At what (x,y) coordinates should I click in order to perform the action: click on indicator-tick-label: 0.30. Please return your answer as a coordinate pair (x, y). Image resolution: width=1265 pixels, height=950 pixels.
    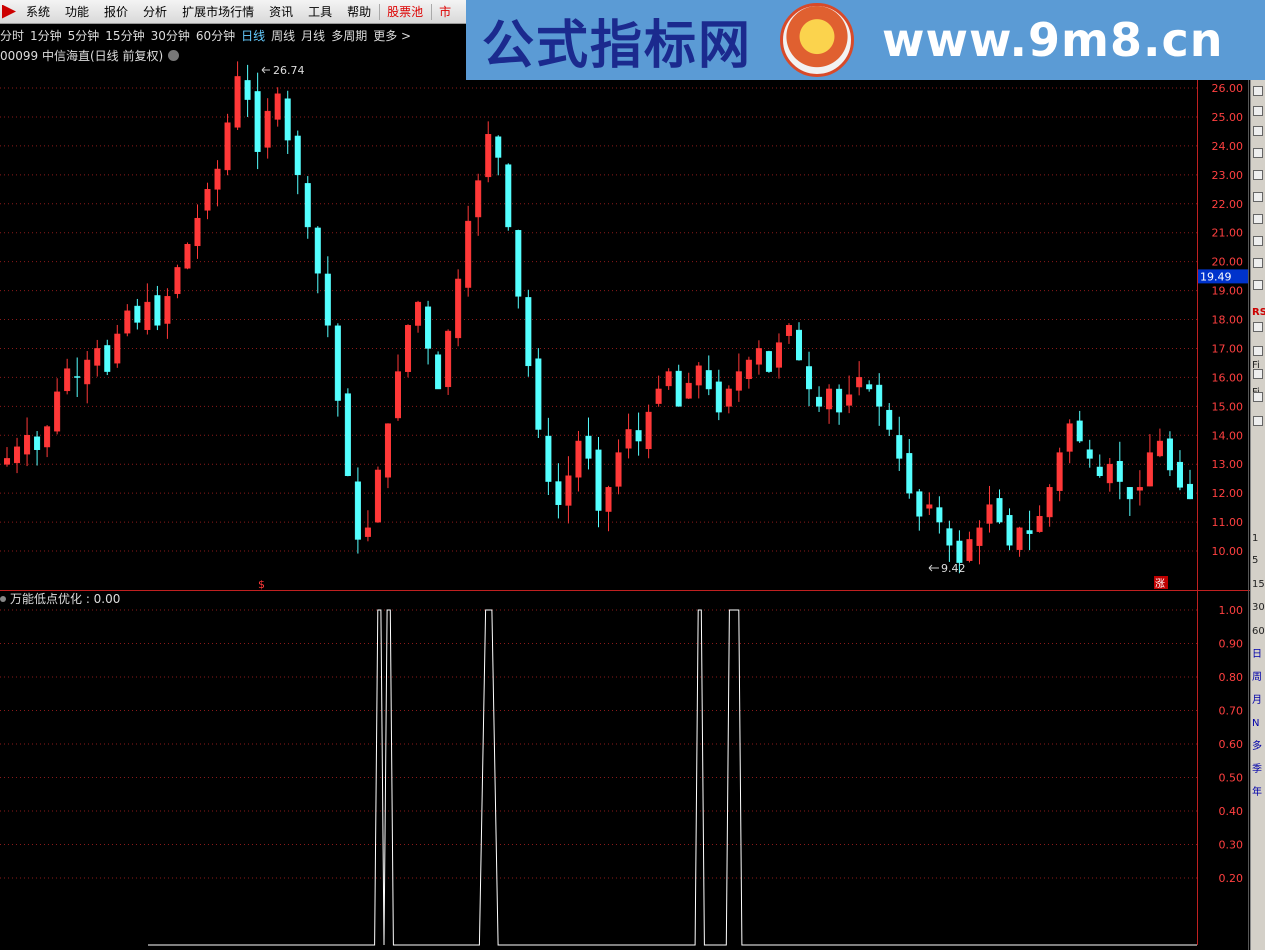
    Looking at the image, I should click on (1231, 845).